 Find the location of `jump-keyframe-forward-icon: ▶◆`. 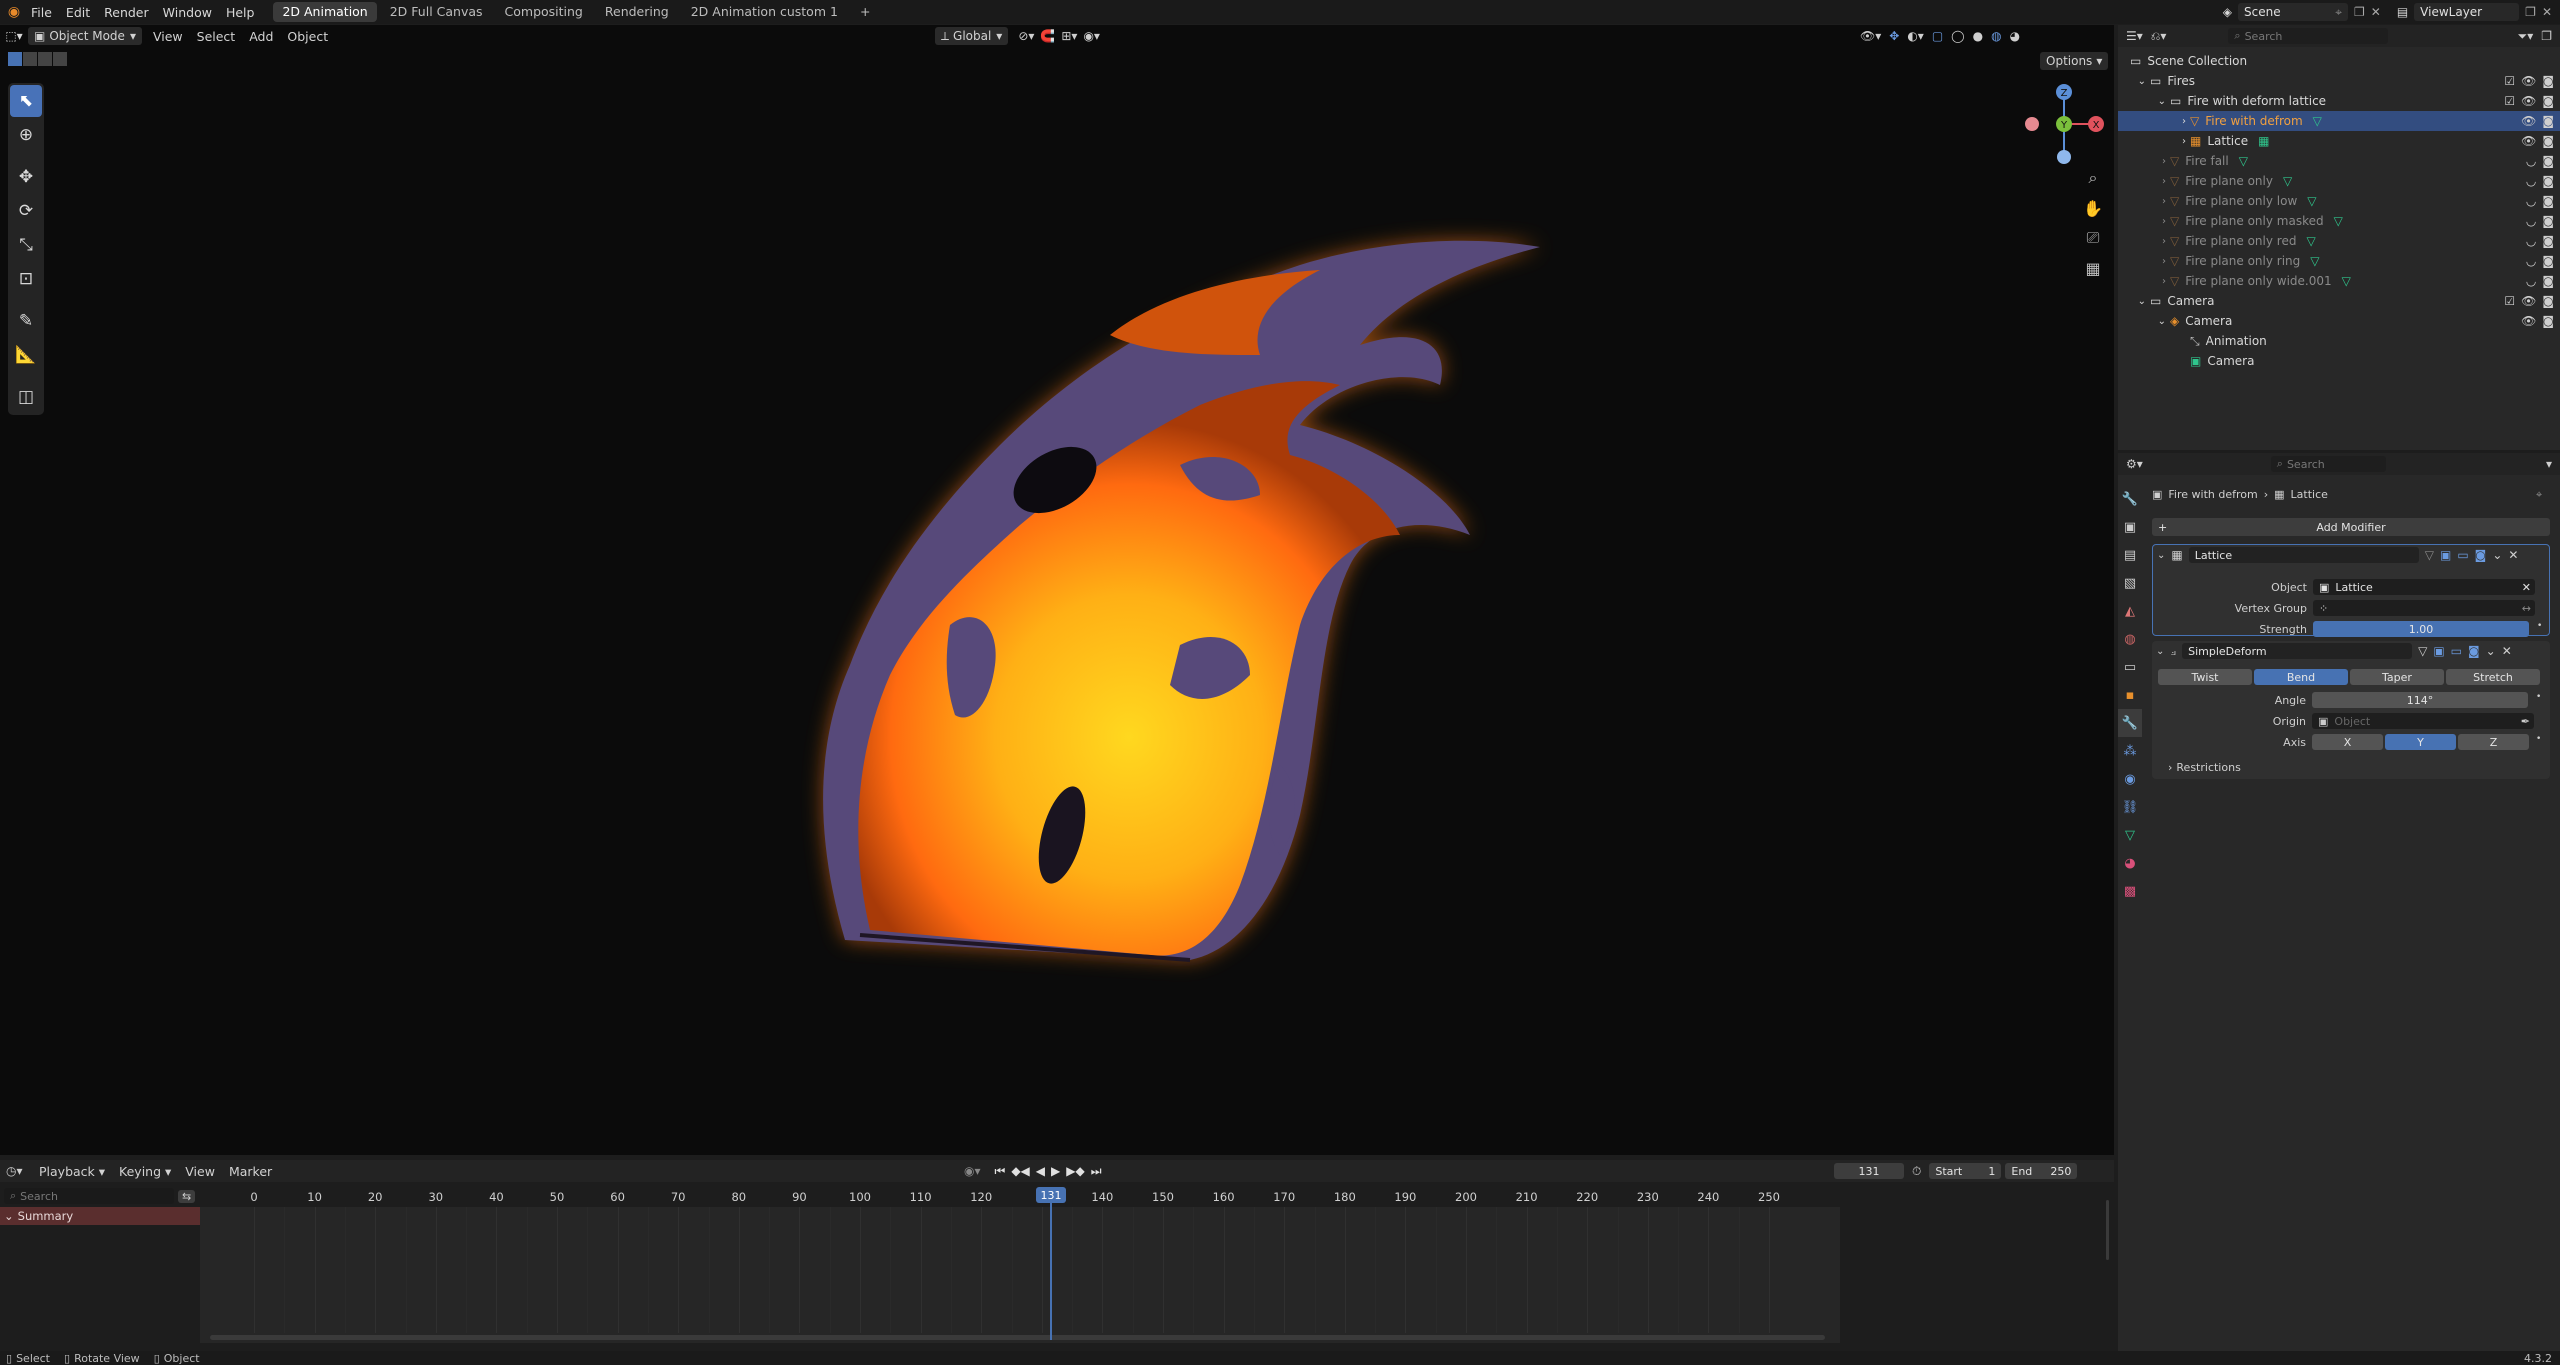

jump-keyframe-forward-icon: ▶◆ is located at coordinates (1075, 1171).